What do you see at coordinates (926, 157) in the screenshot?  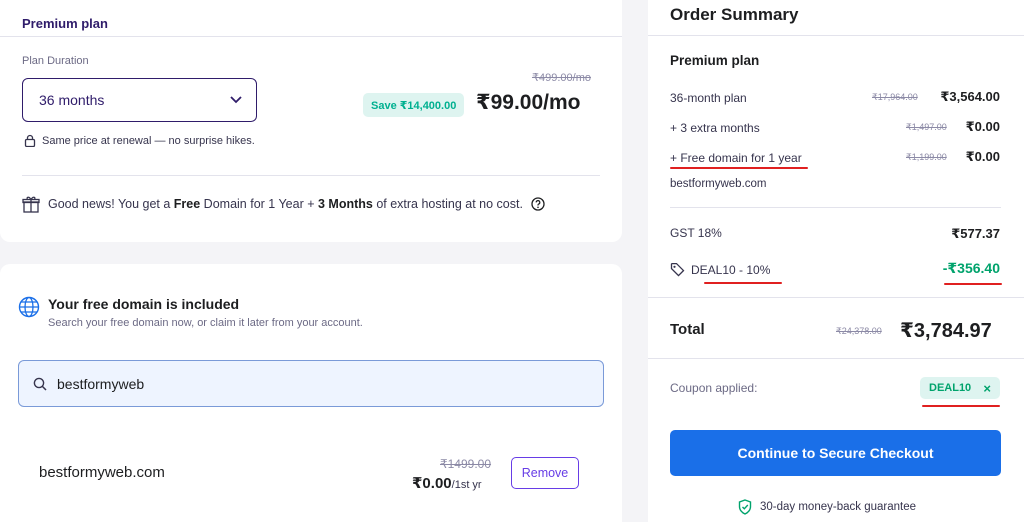 I see `summary-row-old: ₹1,199.00` at bounding box center [926, 157].